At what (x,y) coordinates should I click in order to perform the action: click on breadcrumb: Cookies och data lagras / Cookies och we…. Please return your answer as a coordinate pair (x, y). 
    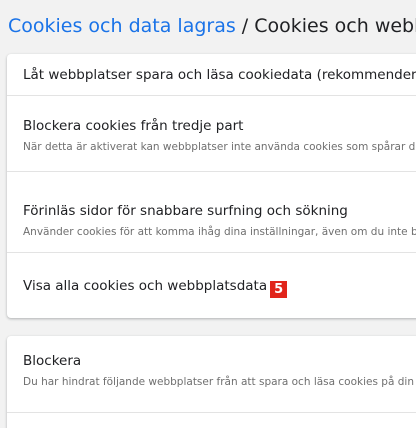
    Looking at the image, I should click on (212, 26).